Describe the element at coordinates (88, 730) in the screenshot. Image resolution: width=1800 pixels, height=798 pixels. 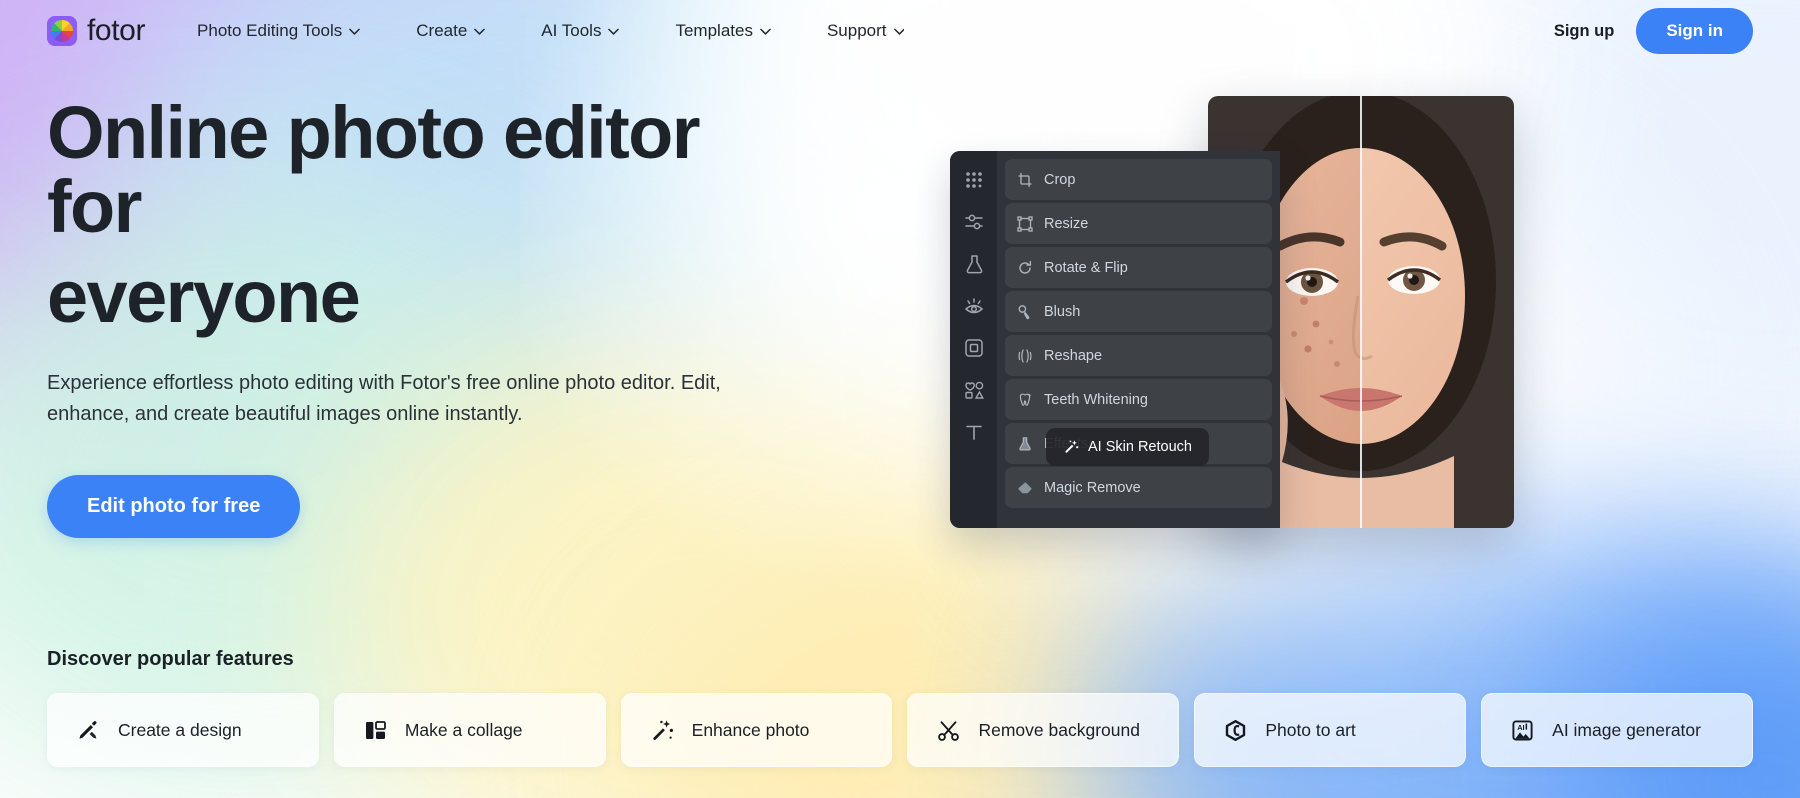
I see `pencil-ruler-icon` at that location.